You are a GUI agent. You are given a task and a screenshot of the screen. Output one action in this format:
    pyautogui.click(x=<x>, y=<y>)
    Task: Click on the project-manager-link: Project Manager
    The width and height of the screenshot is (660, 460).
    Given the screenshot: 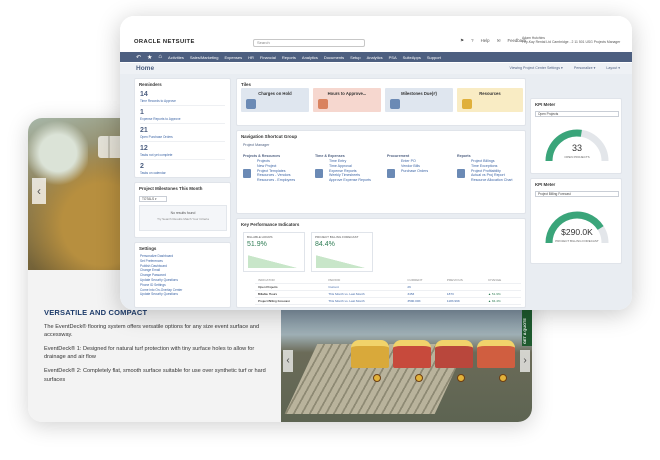 What is the action you would take?
    pyautogui.click(x=256, y=145)
    